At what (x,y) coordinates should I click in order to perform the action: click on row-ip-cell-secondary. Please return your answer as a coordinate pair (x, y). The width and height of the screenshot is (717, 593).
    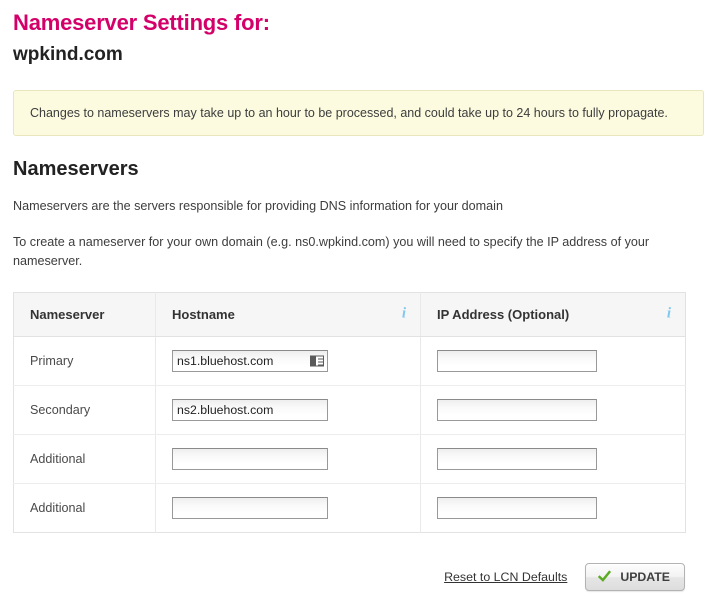
    Looking at the image, I should click on (553, 410).